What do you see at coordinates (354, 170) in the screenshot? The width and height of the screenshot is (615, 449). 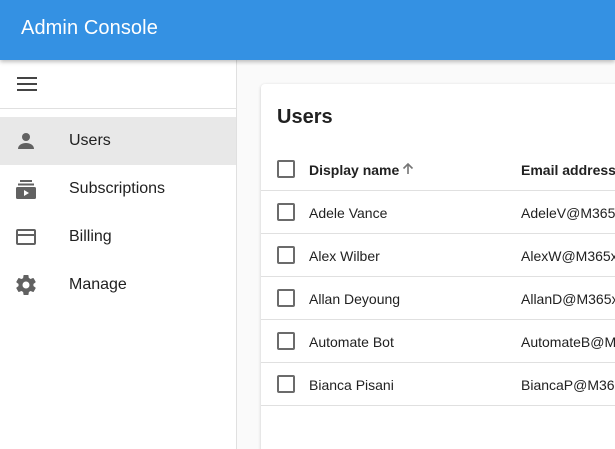 I see `column-header-display-name: Display name` at bounding box center [354, 170].